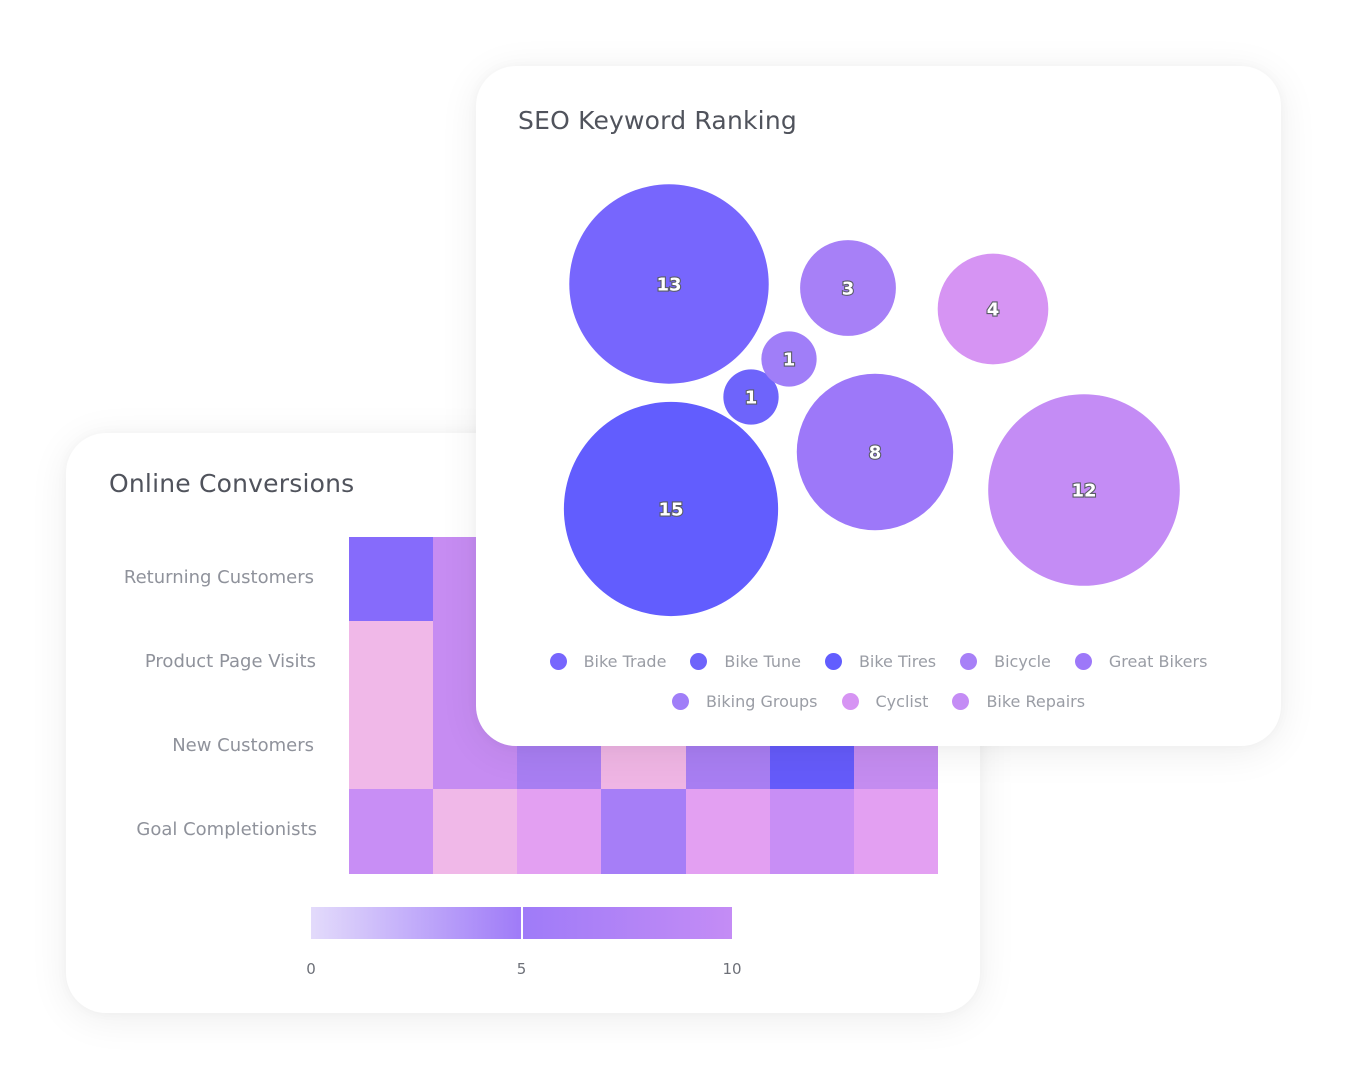 The width and height of the screenshot is (1347, 1080). What do you see at coordinates (521, 923) in the screenshot?
I see `colorbar` at bounding box center [521, 923].